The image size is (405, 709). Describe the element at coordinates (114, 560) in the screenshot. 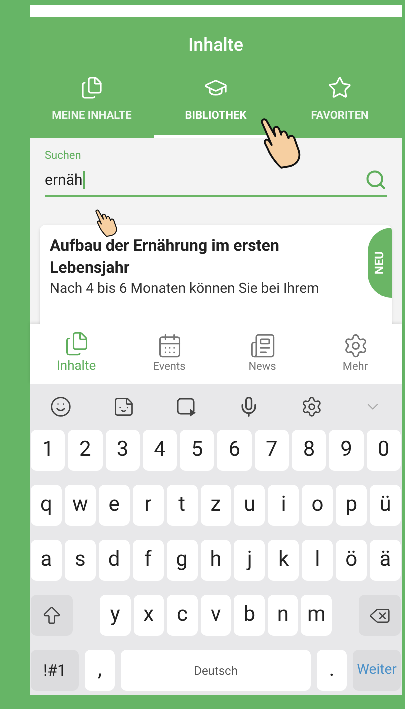

I see `keyboard-key: d` at that location.